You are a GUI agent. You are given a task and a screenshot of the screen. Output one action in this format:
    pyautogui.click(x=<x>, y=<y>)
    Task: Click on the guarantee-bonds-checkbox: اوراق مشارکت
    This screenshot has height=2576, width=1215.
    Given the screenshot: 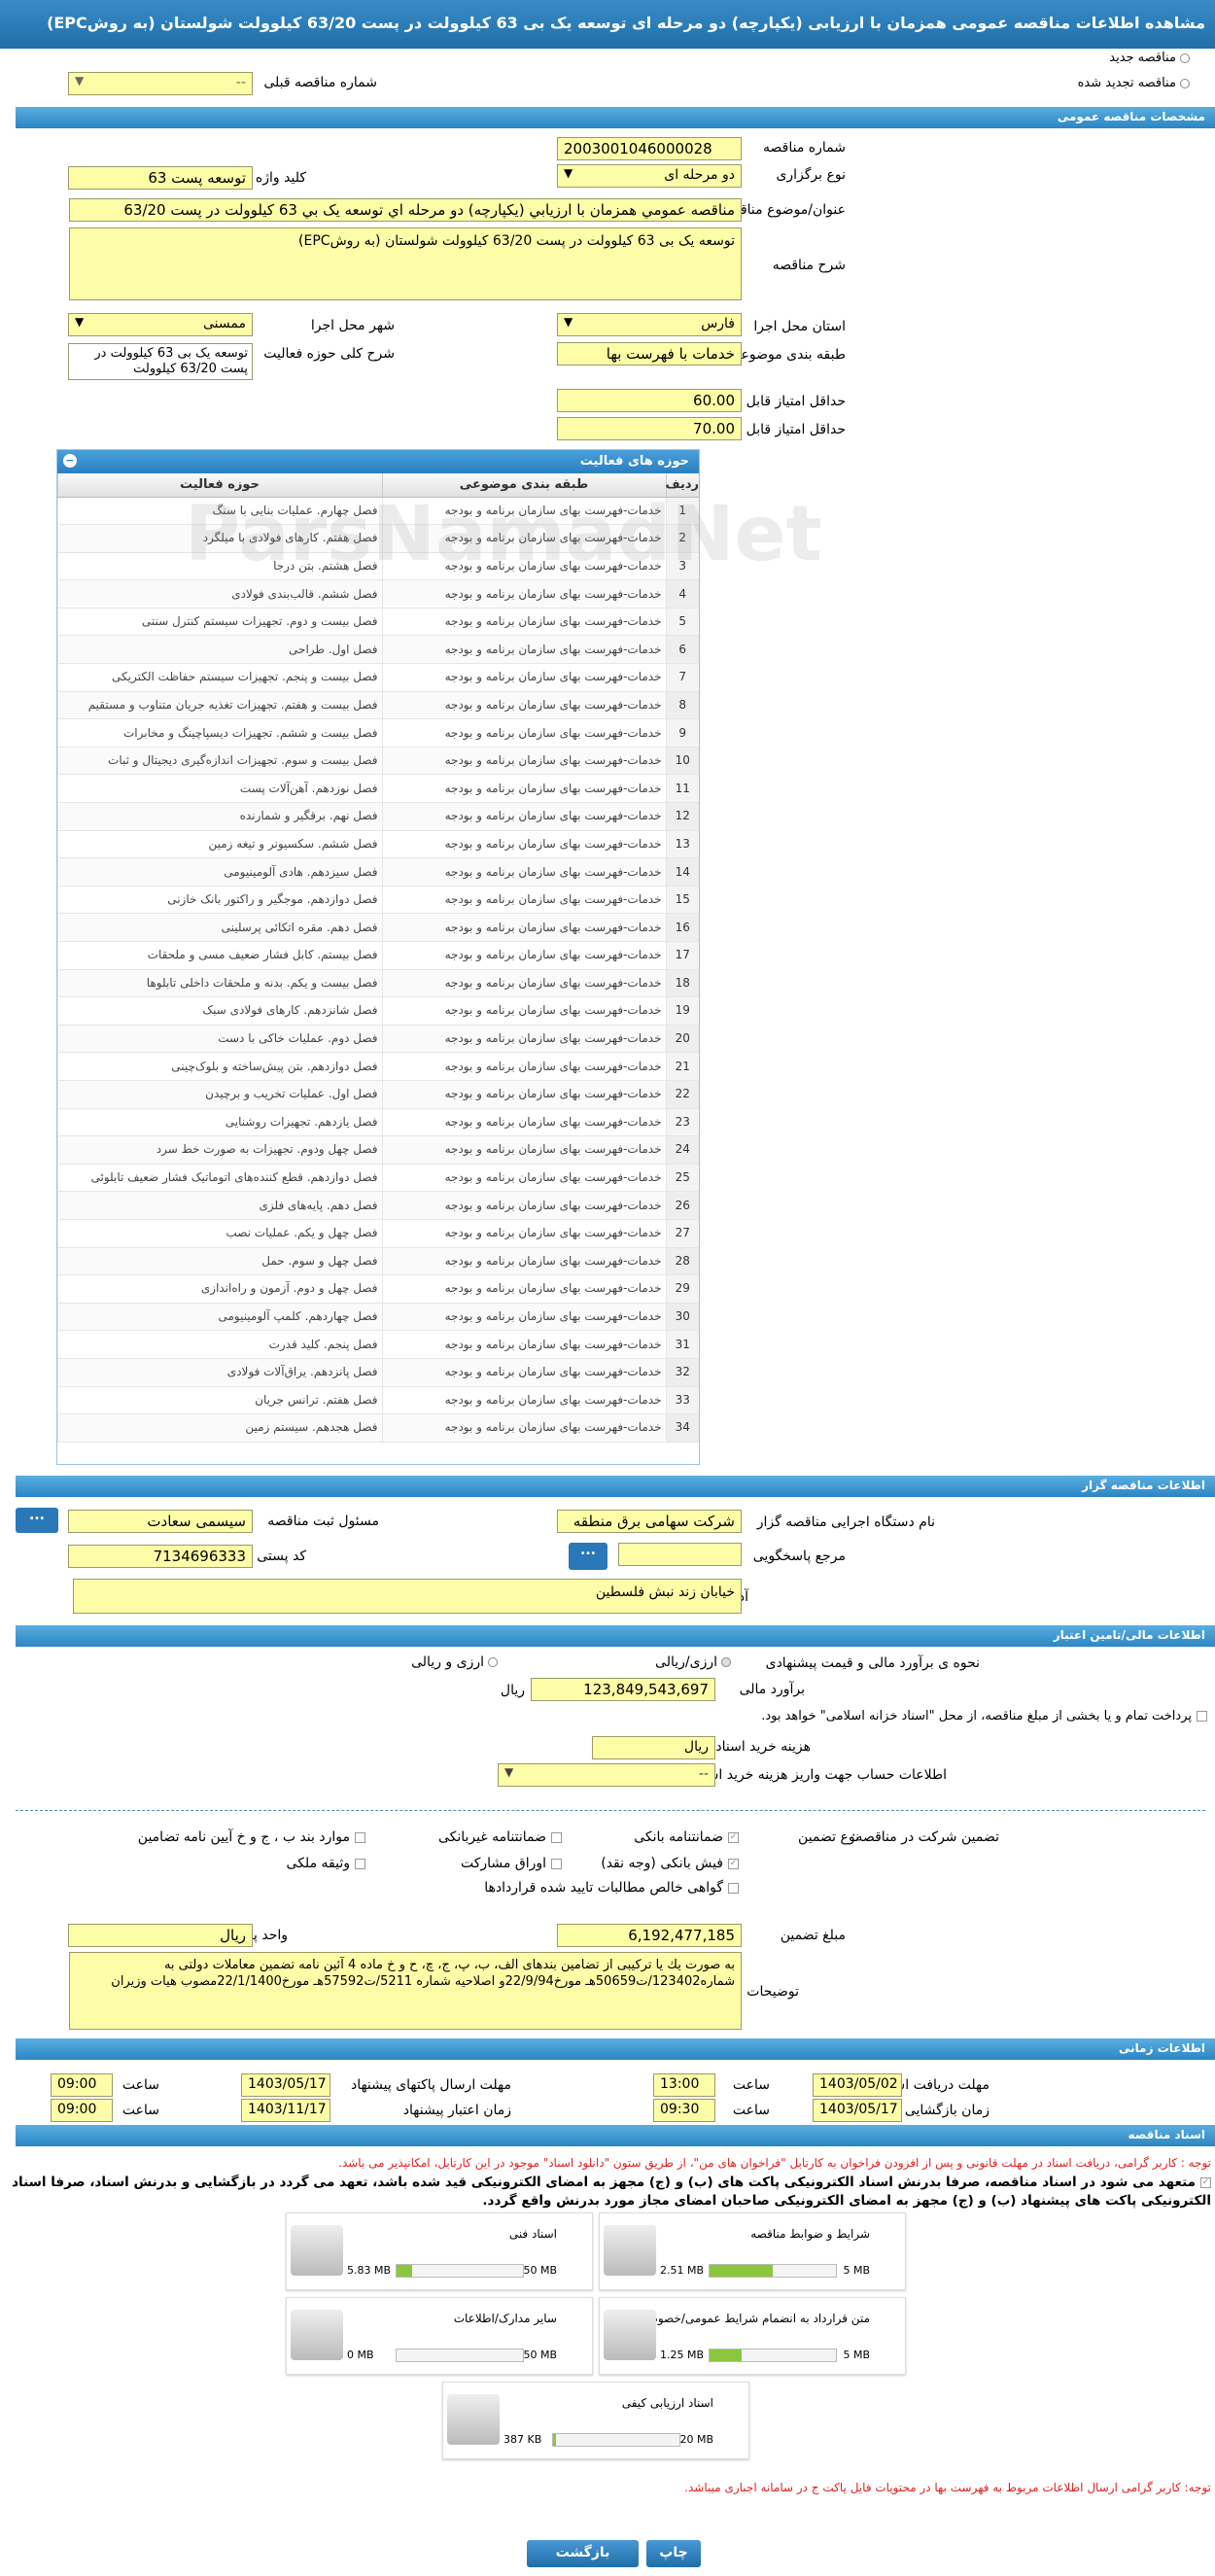 What is the action you would take?
    pyautogui.click(x=511, y=1863)
    